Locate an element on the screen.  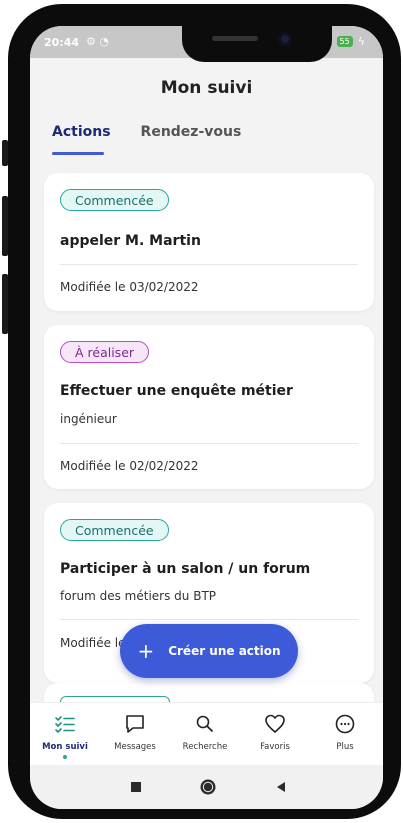
modified-date: Modifiée le is located at coordinates (93, 643).